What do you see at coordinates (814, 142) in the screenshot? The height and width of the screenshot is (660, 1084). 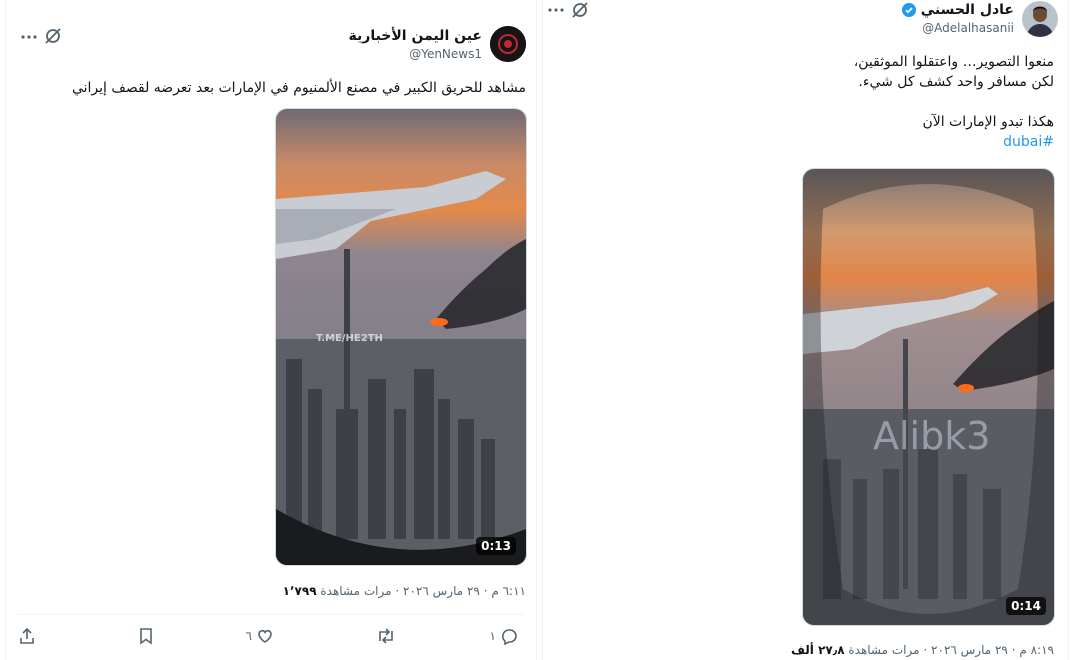 I see `hashtag-link: #dubai` at bounding box center [814, 142].